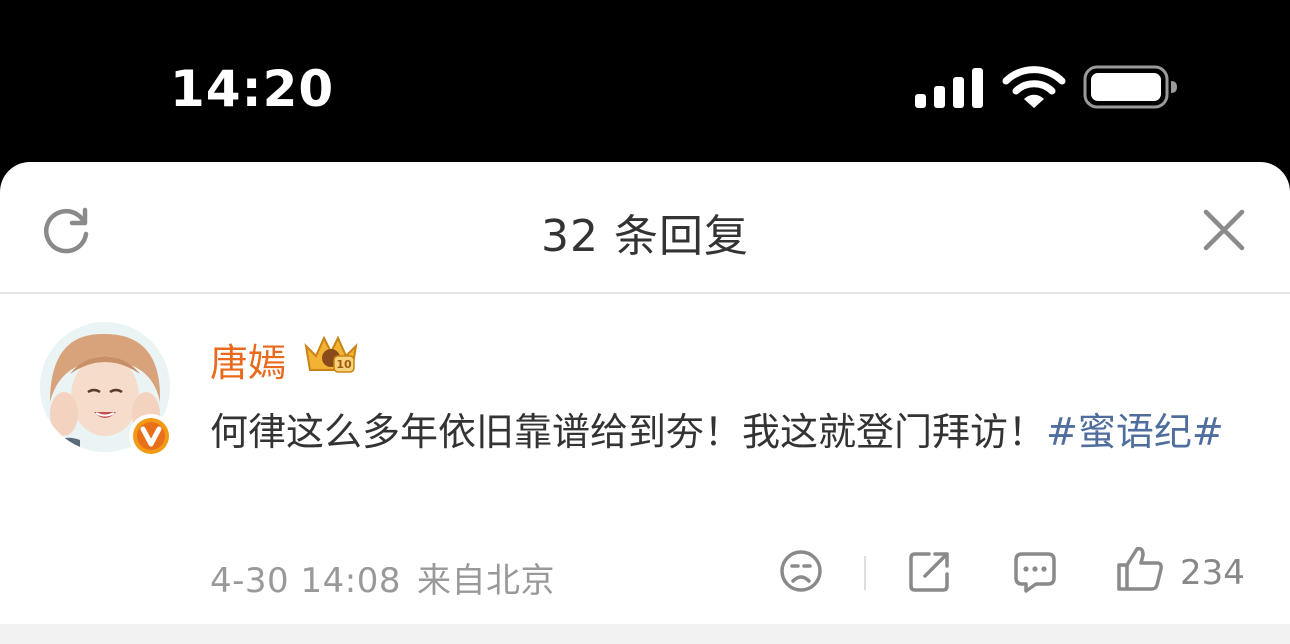  What do you see at coordinates (628, 432) in the screenshot?
I see `comment-body: 何律这么多年依旧靠谱给到夯！我这就登门拜访！` at bounding box center [628, 432].